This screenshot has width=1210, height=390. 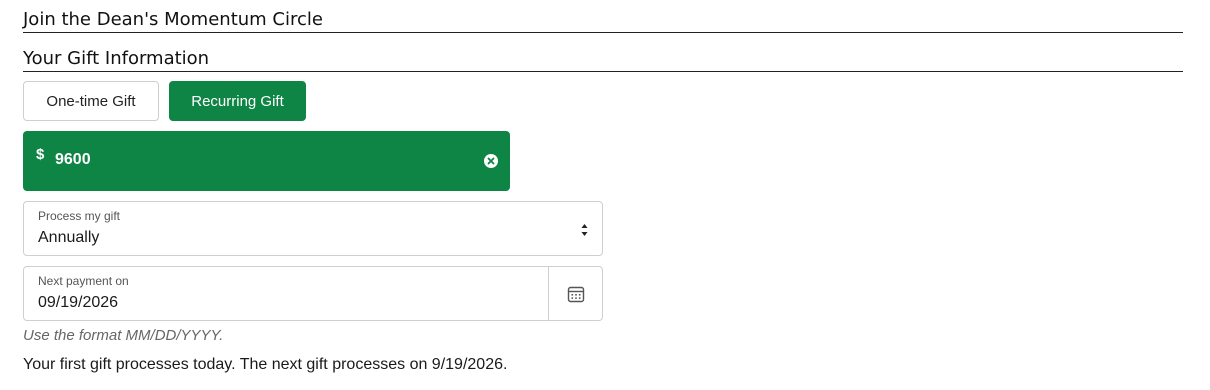 I want to click on currency-symbol: $, so click(x=40, y=154).